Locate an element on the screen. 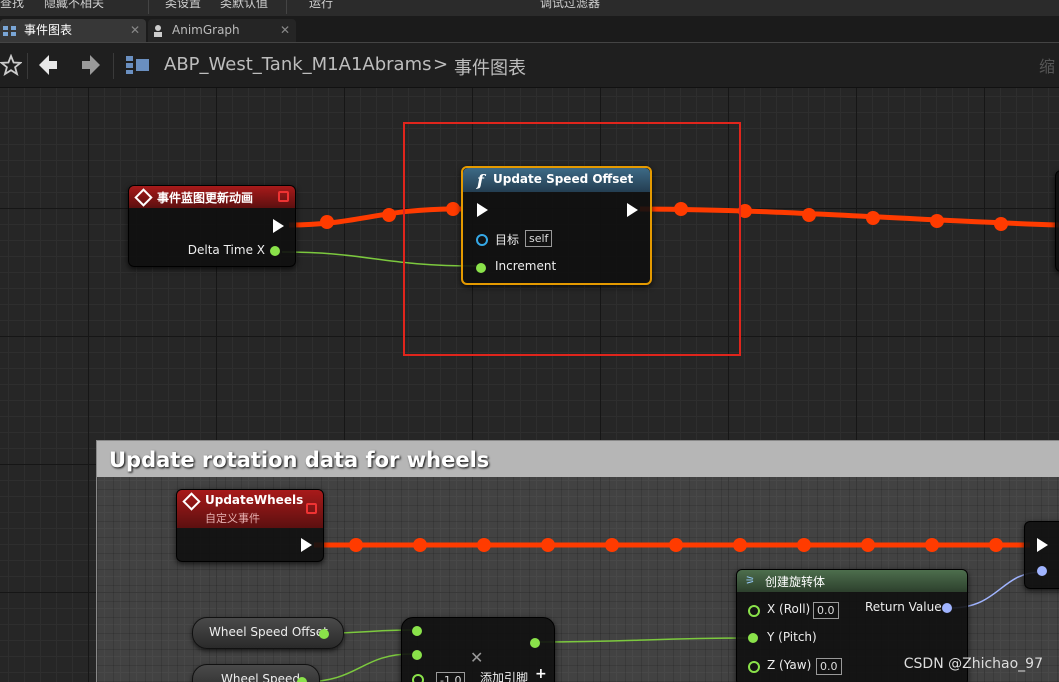 Image resolution: width=1059 pixels, height=682 pixels. wheel-speed-variable: Wheel Speed is located at coordinates (256, 673).